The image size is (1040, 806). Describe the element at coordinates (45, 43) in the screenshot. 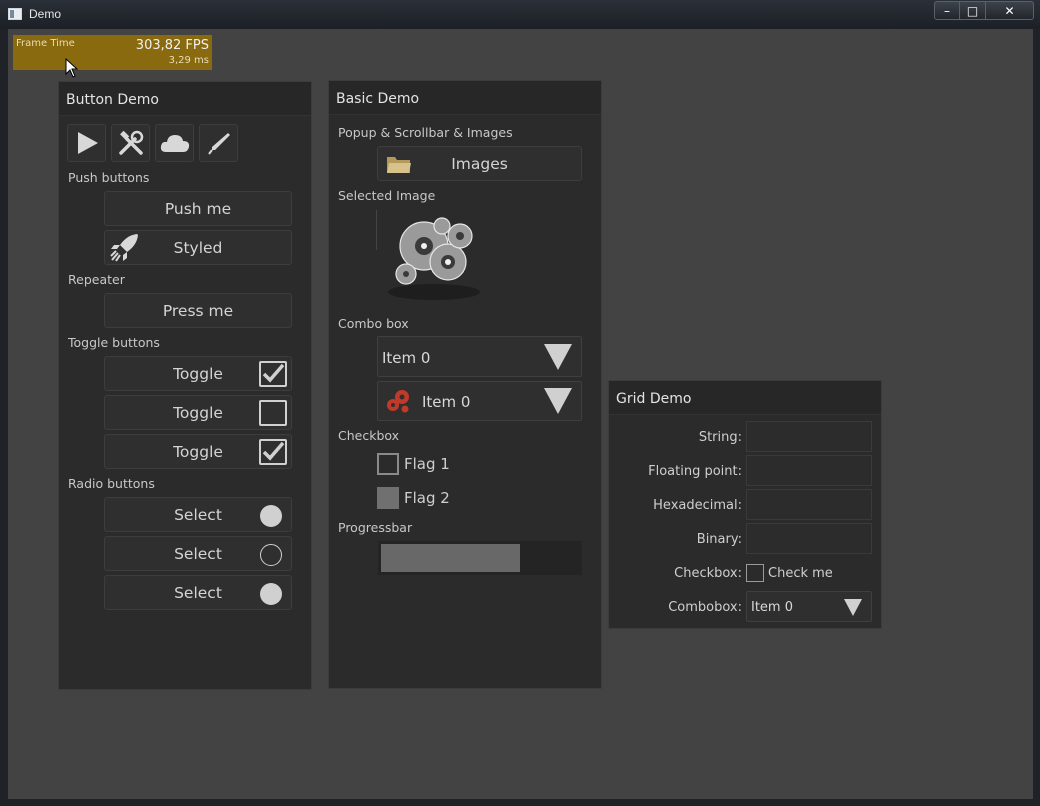

I see `frame-time-label: Frame Time` at that location.